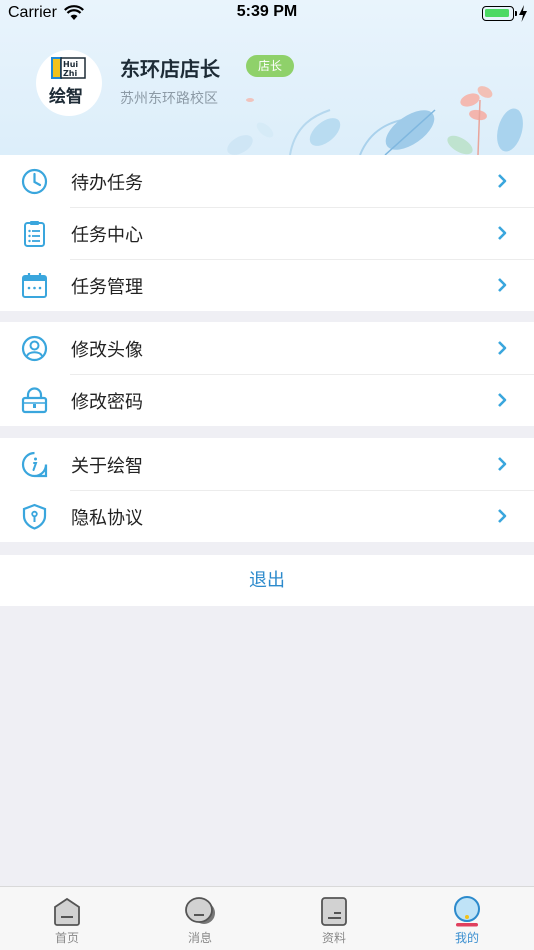 The image size is (534, 950). What do you see at coordinates (107, 183) in the screenshot?
I see `menu-item-label: 待办任务` at bounding box center [107, 183].